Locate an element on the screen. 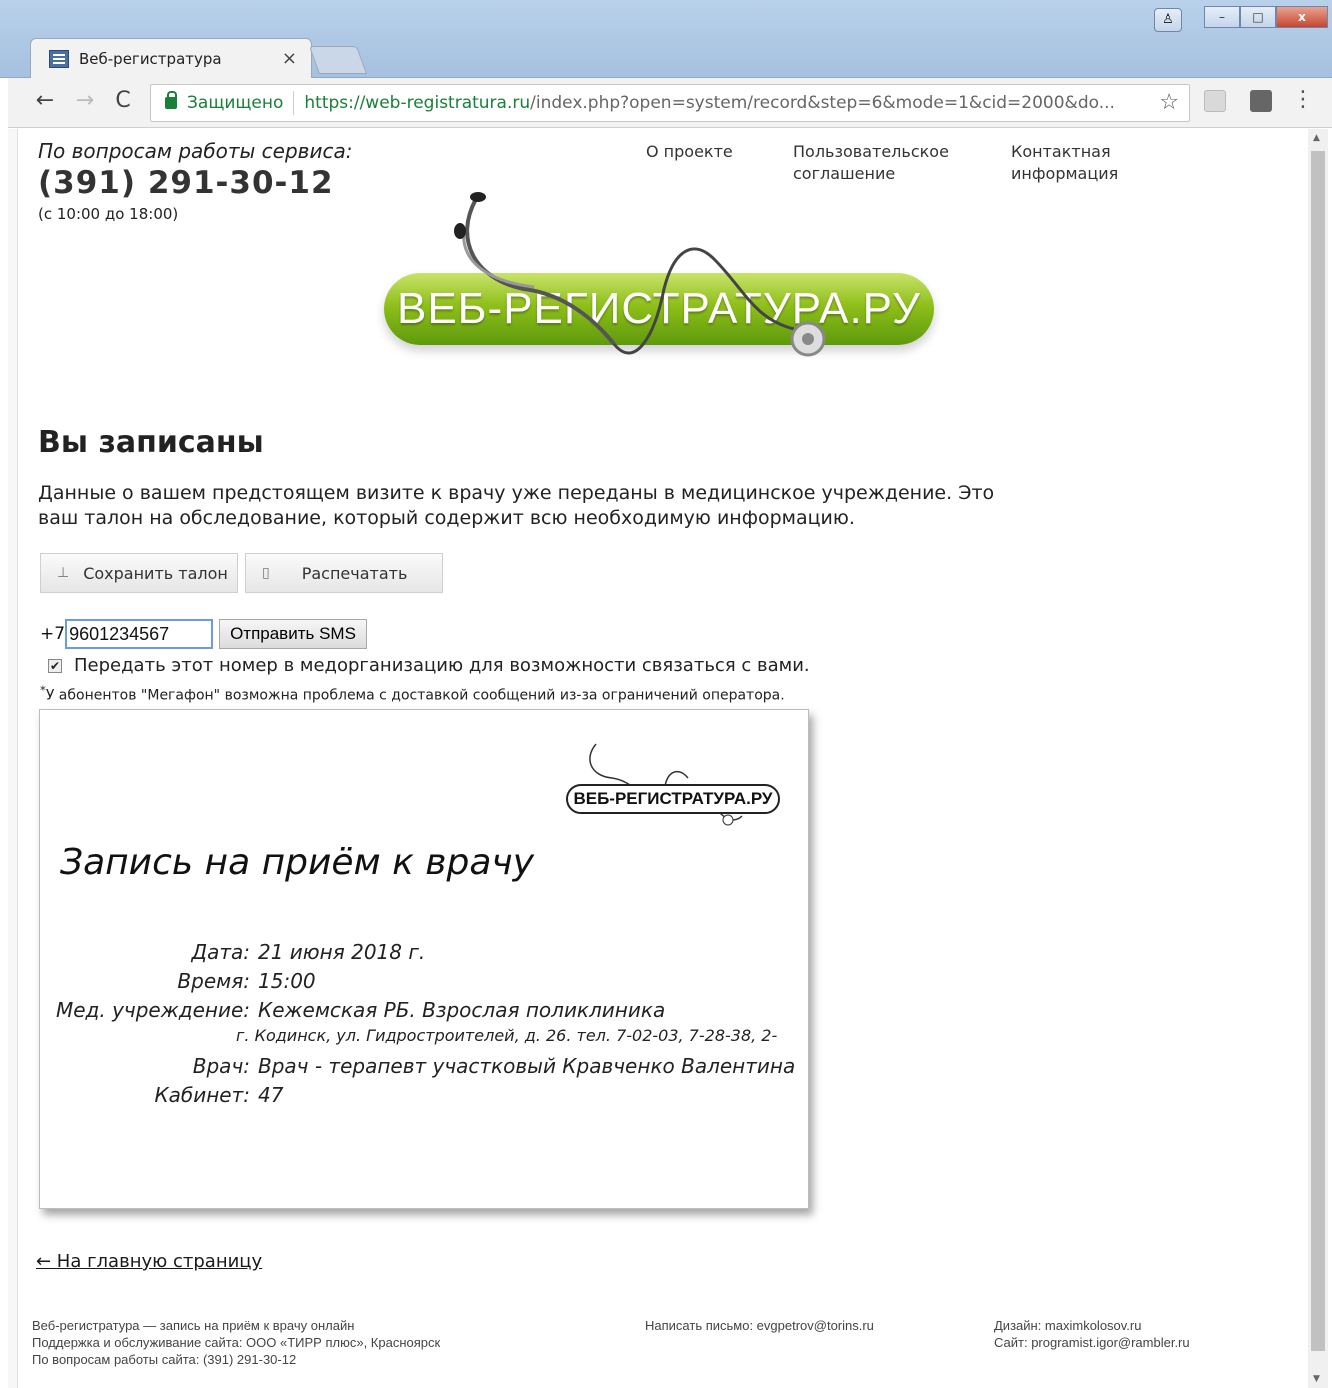 This screenshot has width=1332, height=1388. site-favicon-icon is located at coordinates (59, 58).